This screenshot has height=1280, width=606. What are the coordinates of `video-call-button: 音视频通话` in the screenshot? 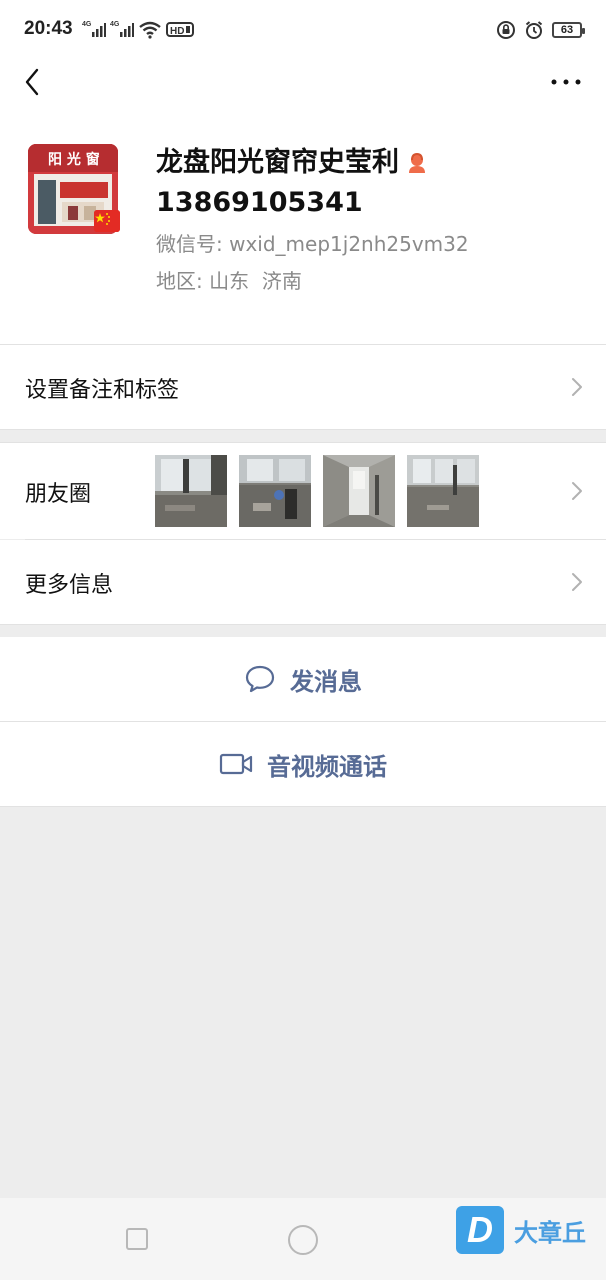 It's located at (303, 764).